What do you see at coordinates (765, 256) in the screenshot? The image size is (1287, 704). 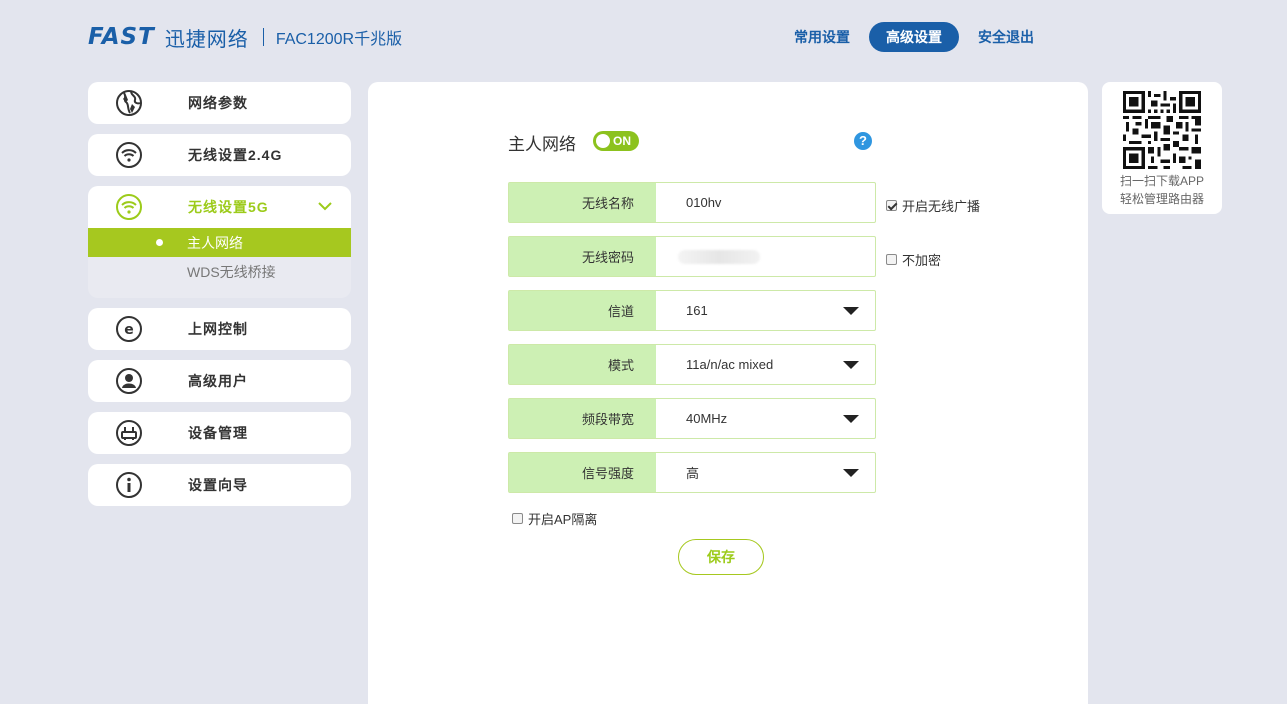 I see `password-input` at bounding box center [765, 256].